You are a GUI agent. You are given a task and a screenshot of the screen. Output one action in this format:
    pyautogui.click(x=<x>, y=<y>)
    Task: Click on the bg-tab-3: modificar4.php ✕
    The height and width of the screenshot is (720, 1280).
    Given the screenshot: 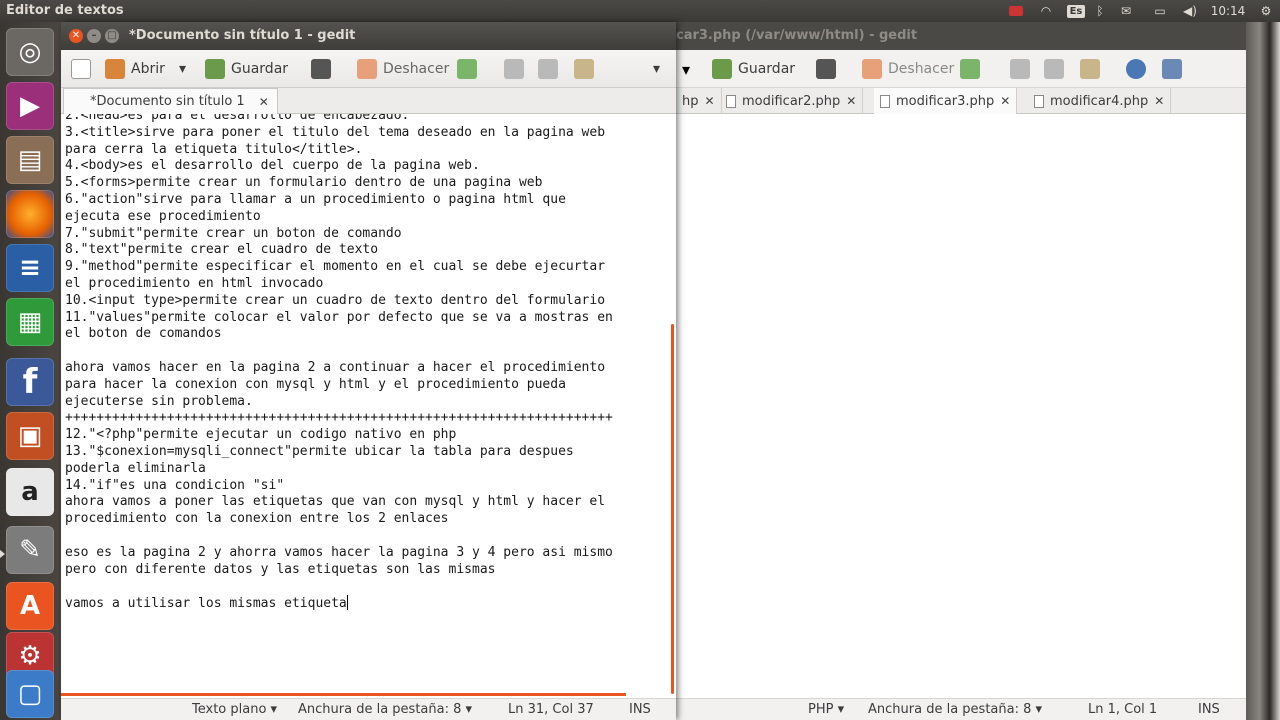 What is the action you would take?
    pyautogui.click(x=1100, y=101)
    